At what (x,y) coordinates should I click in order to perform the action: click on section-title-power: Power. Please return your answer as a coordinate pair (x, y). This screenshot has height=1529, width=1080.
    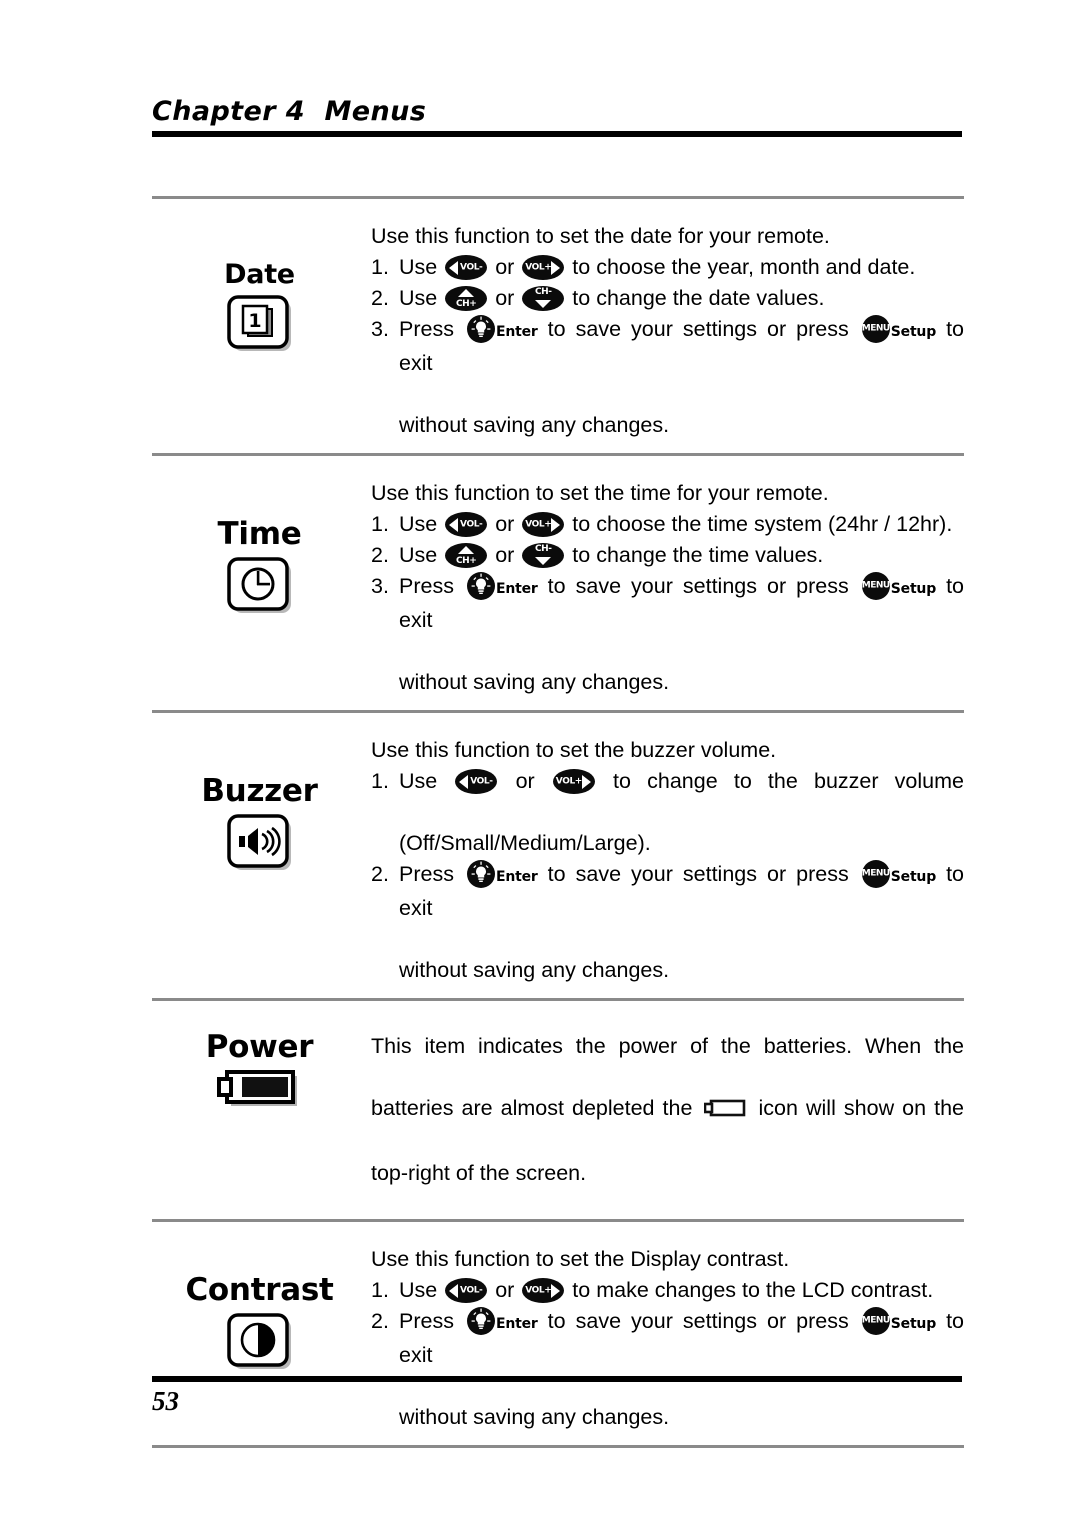
    Looking at the image, I should click on (259, 1047).